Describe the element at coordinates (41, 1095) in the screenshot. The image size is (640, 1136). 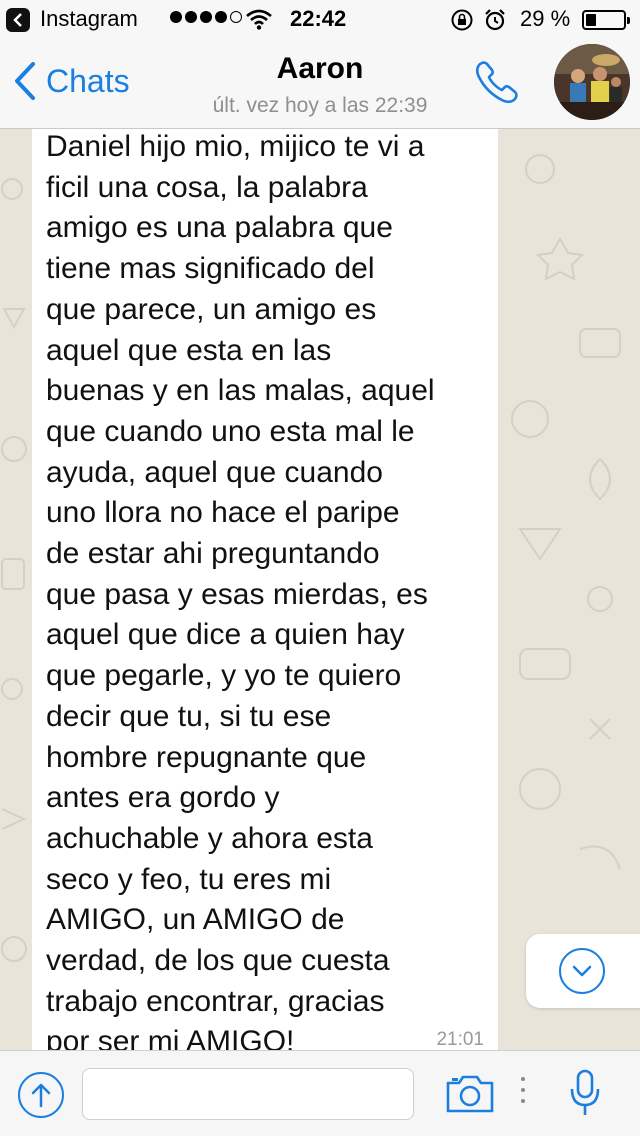
I see `upload-icon` at that location.